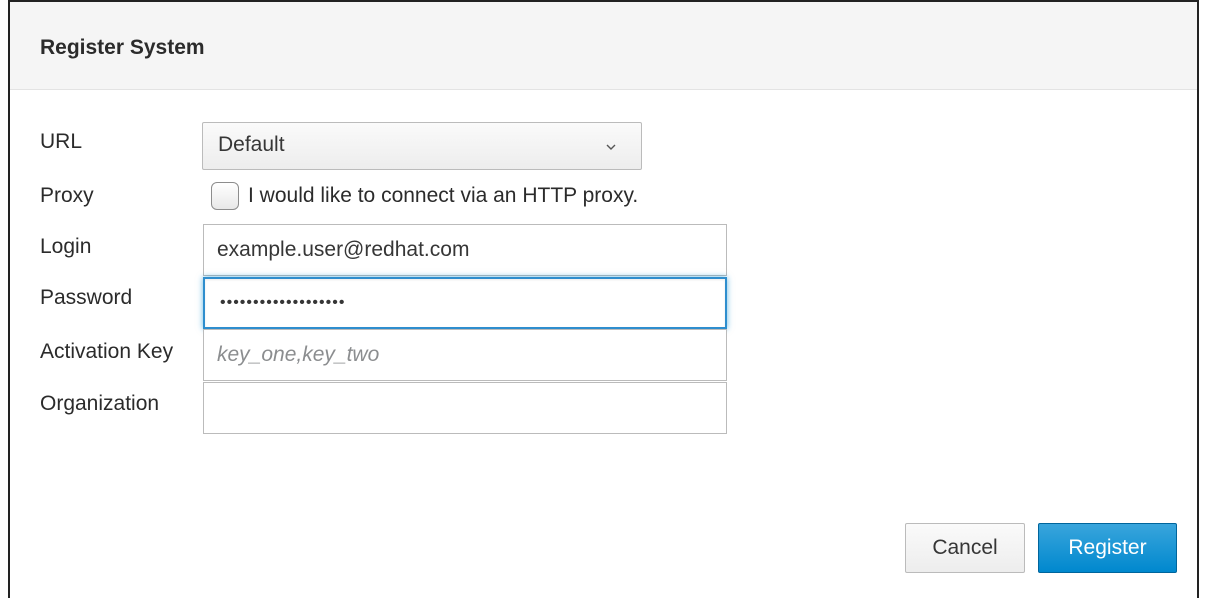 Image resolution: width=1208 pixels, height=598 pixels. I want to click on activation-key-placeholder: key_one,key_two, so click(298, 354).